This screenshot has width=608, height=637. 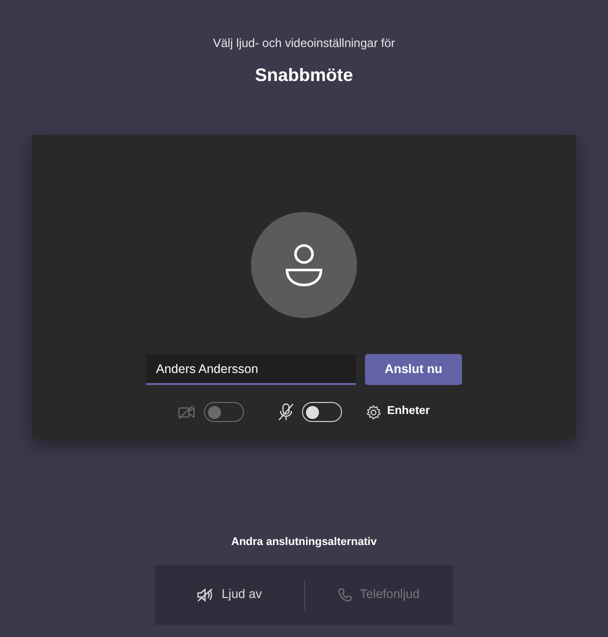 I want to click on gear-icon, so click(x=374, y=412).